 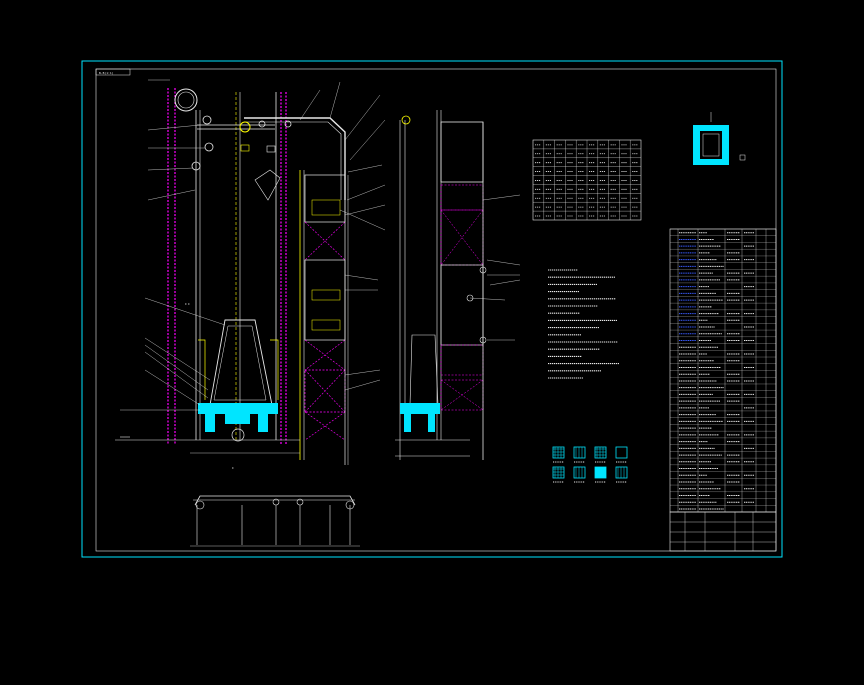 What do you see at coordinates (106, 73) in the screenshot?
I see `title-tag: B-B(1:1)` at bounding box center [106, 73].